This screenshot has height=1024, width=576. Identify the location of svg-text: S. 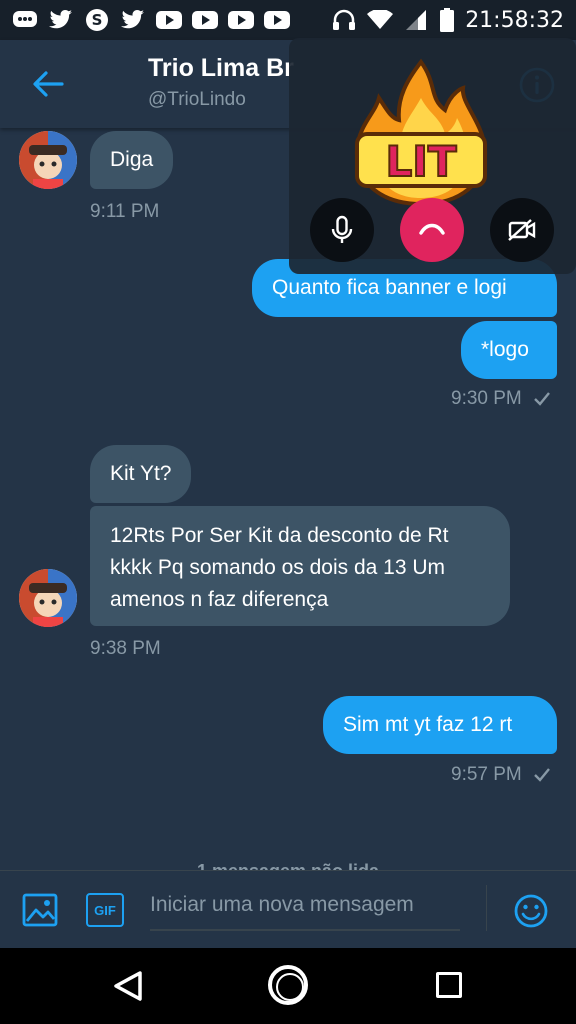
(97, 20).